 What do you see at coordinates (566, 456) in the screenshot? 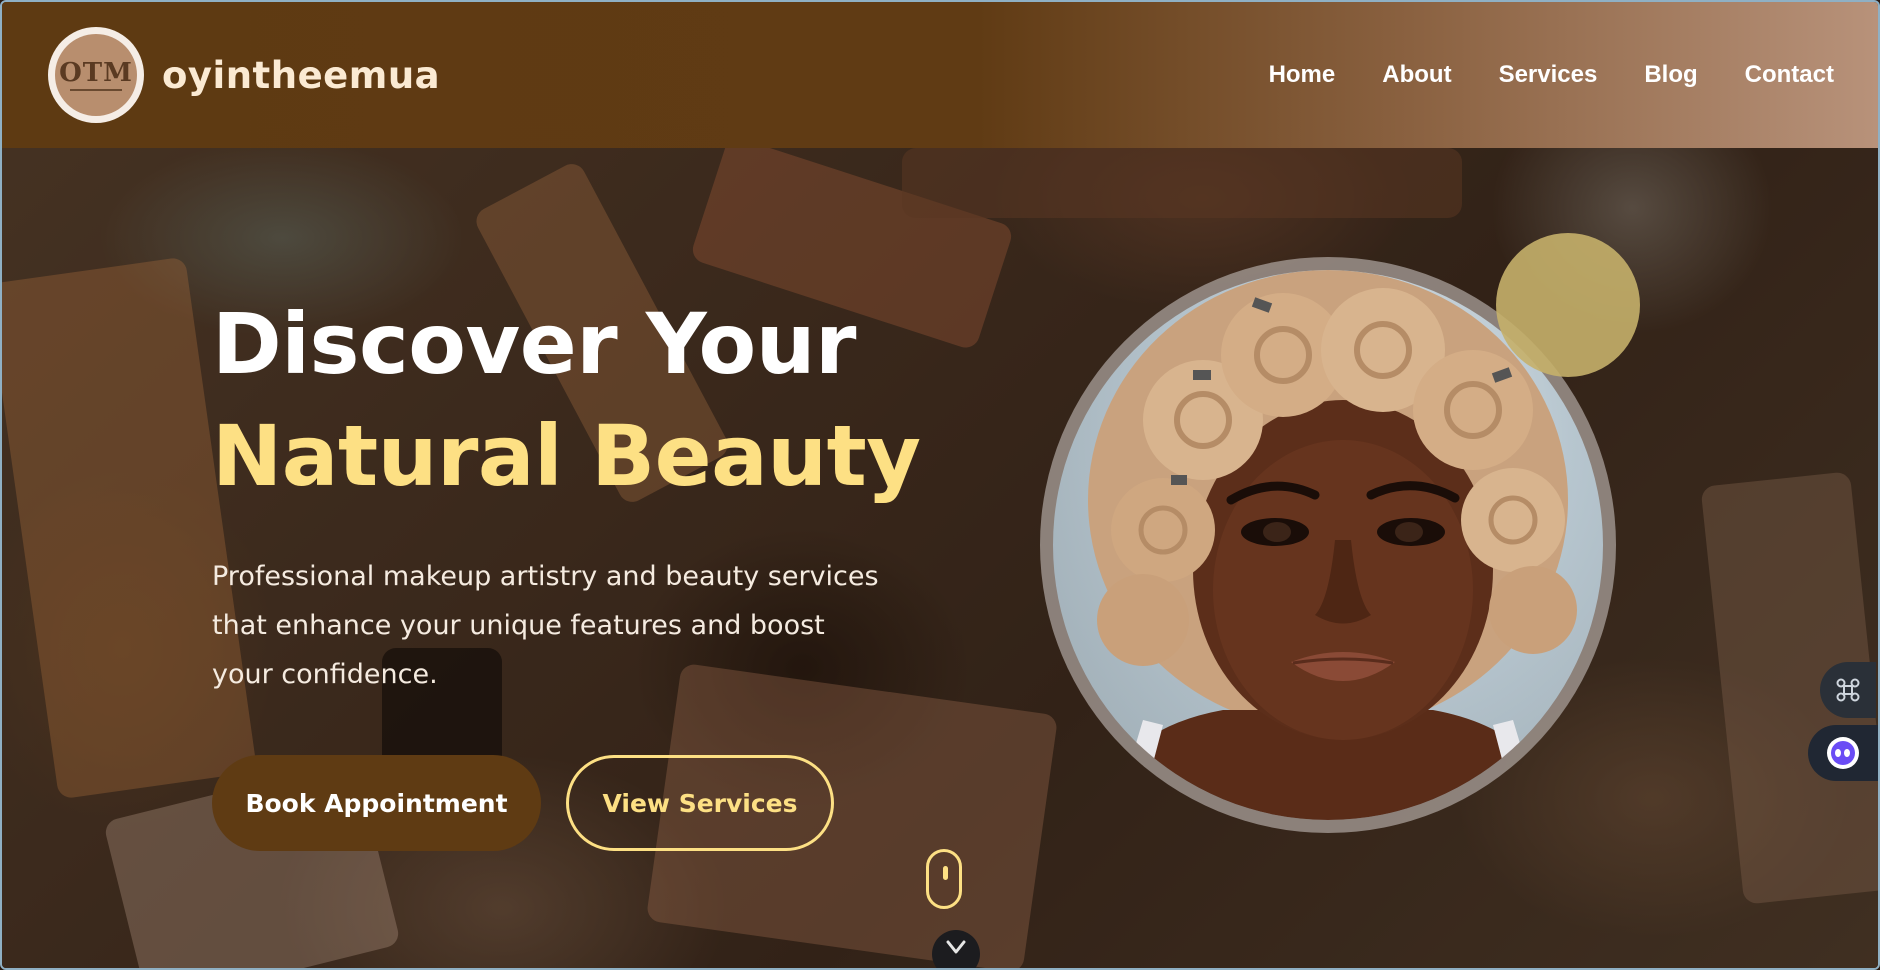
I see `hero-title-line2: Natural Beauty` at bounding box center [566, 456].